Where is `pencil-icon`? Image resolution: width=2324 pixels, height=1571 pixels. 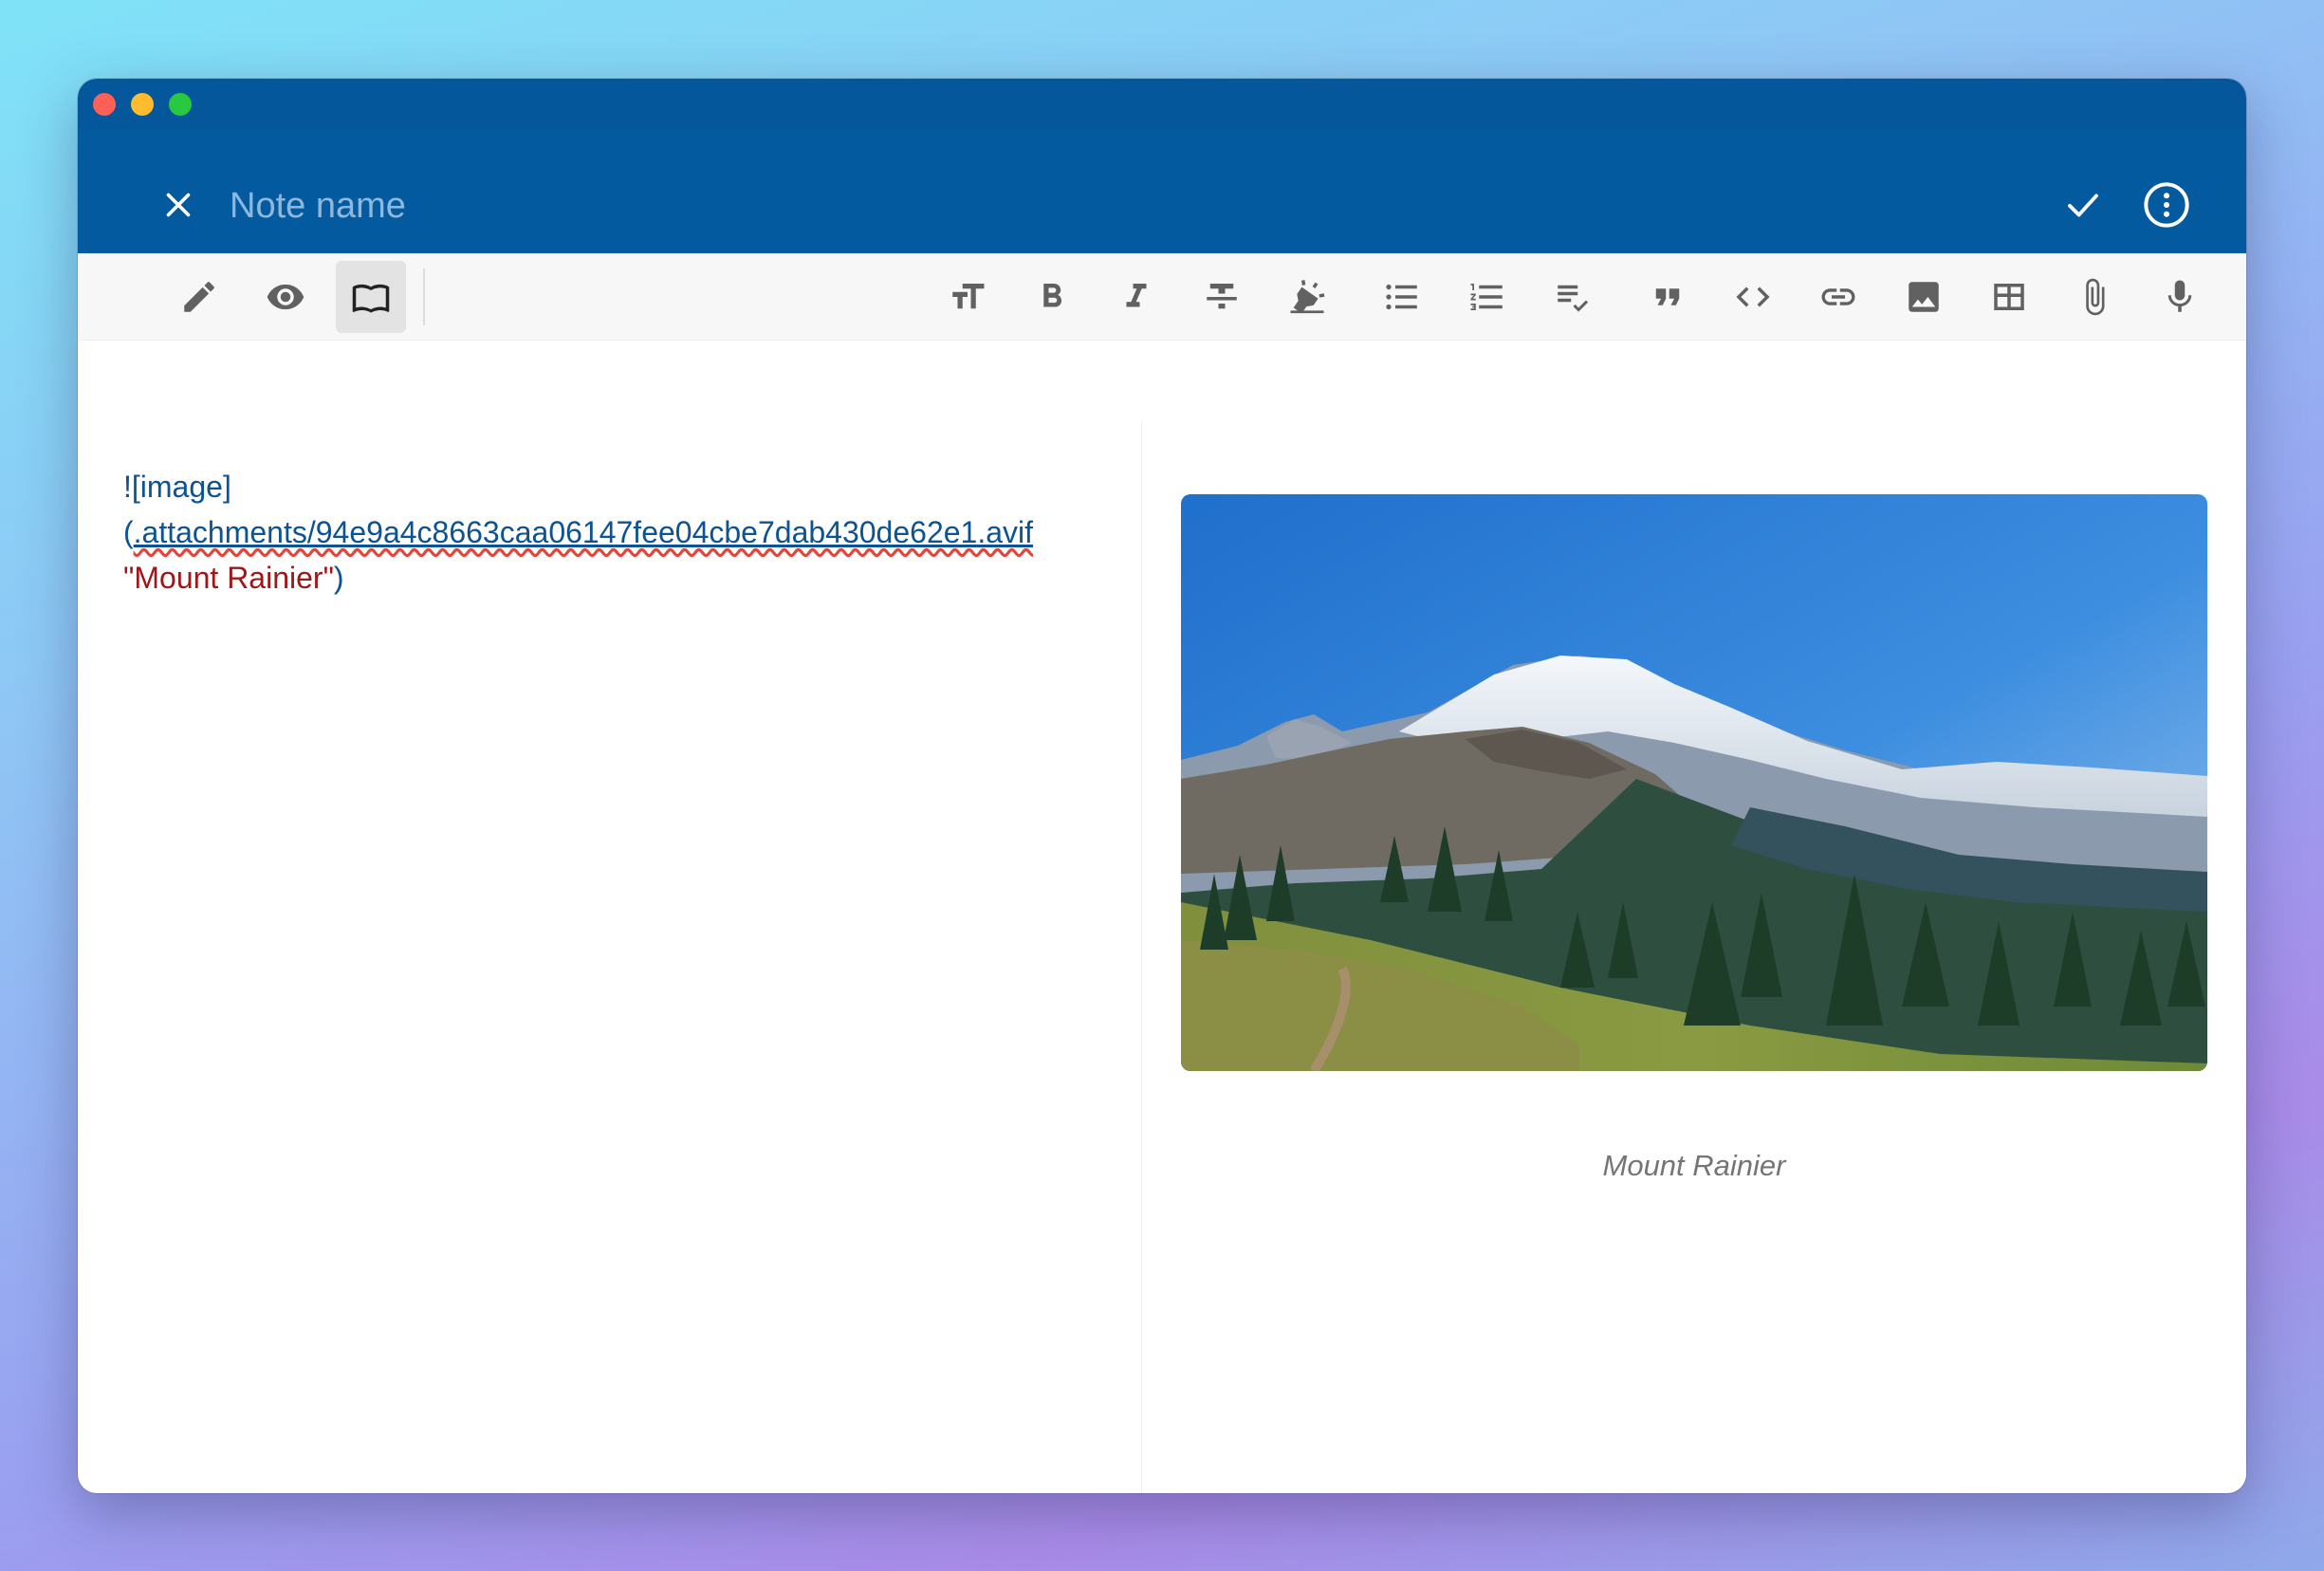 pencil-icon is located at coordinates (199, 297).